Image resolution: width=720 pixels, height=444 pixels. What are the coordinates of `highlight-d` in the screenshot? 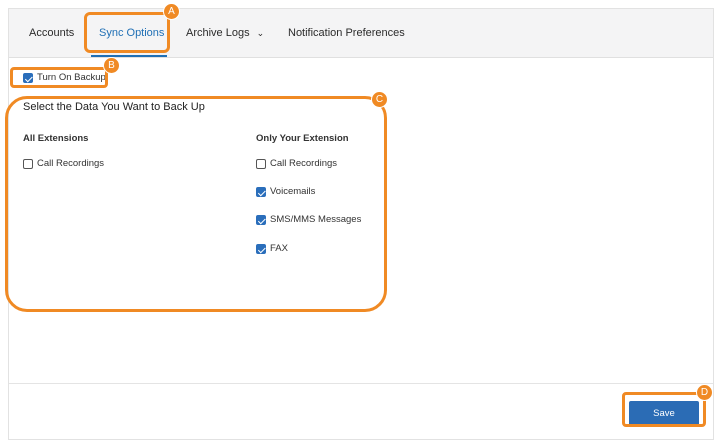 It's located at (664, 409).